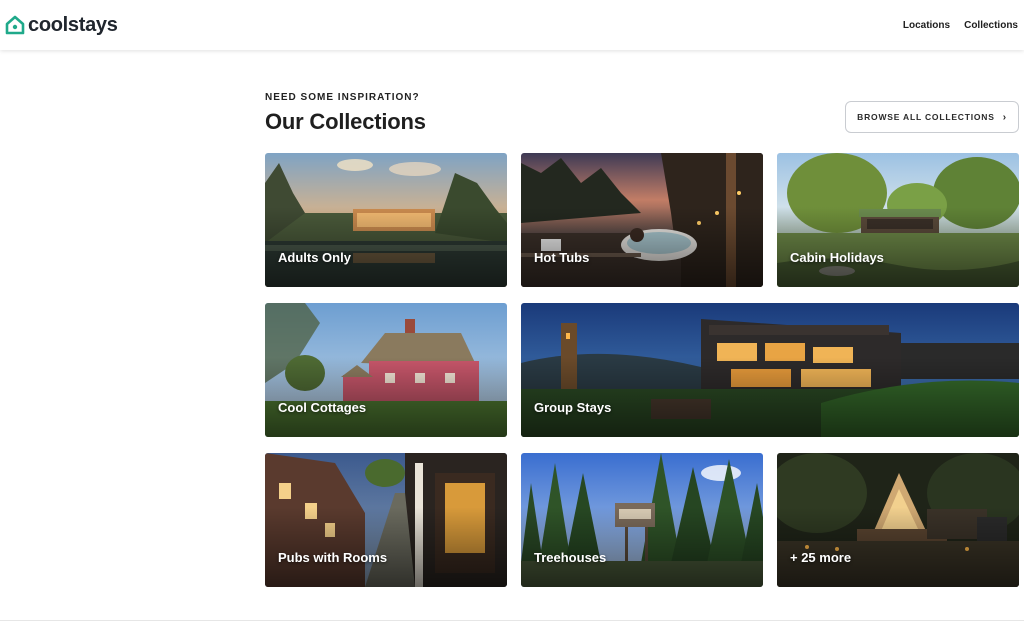 Image resolution: width=1024 pixels, height=622 pixels. Describe the element at coordinates (322, 407) in the screenshot. I see `card-label: Cool Cottages` at that location.